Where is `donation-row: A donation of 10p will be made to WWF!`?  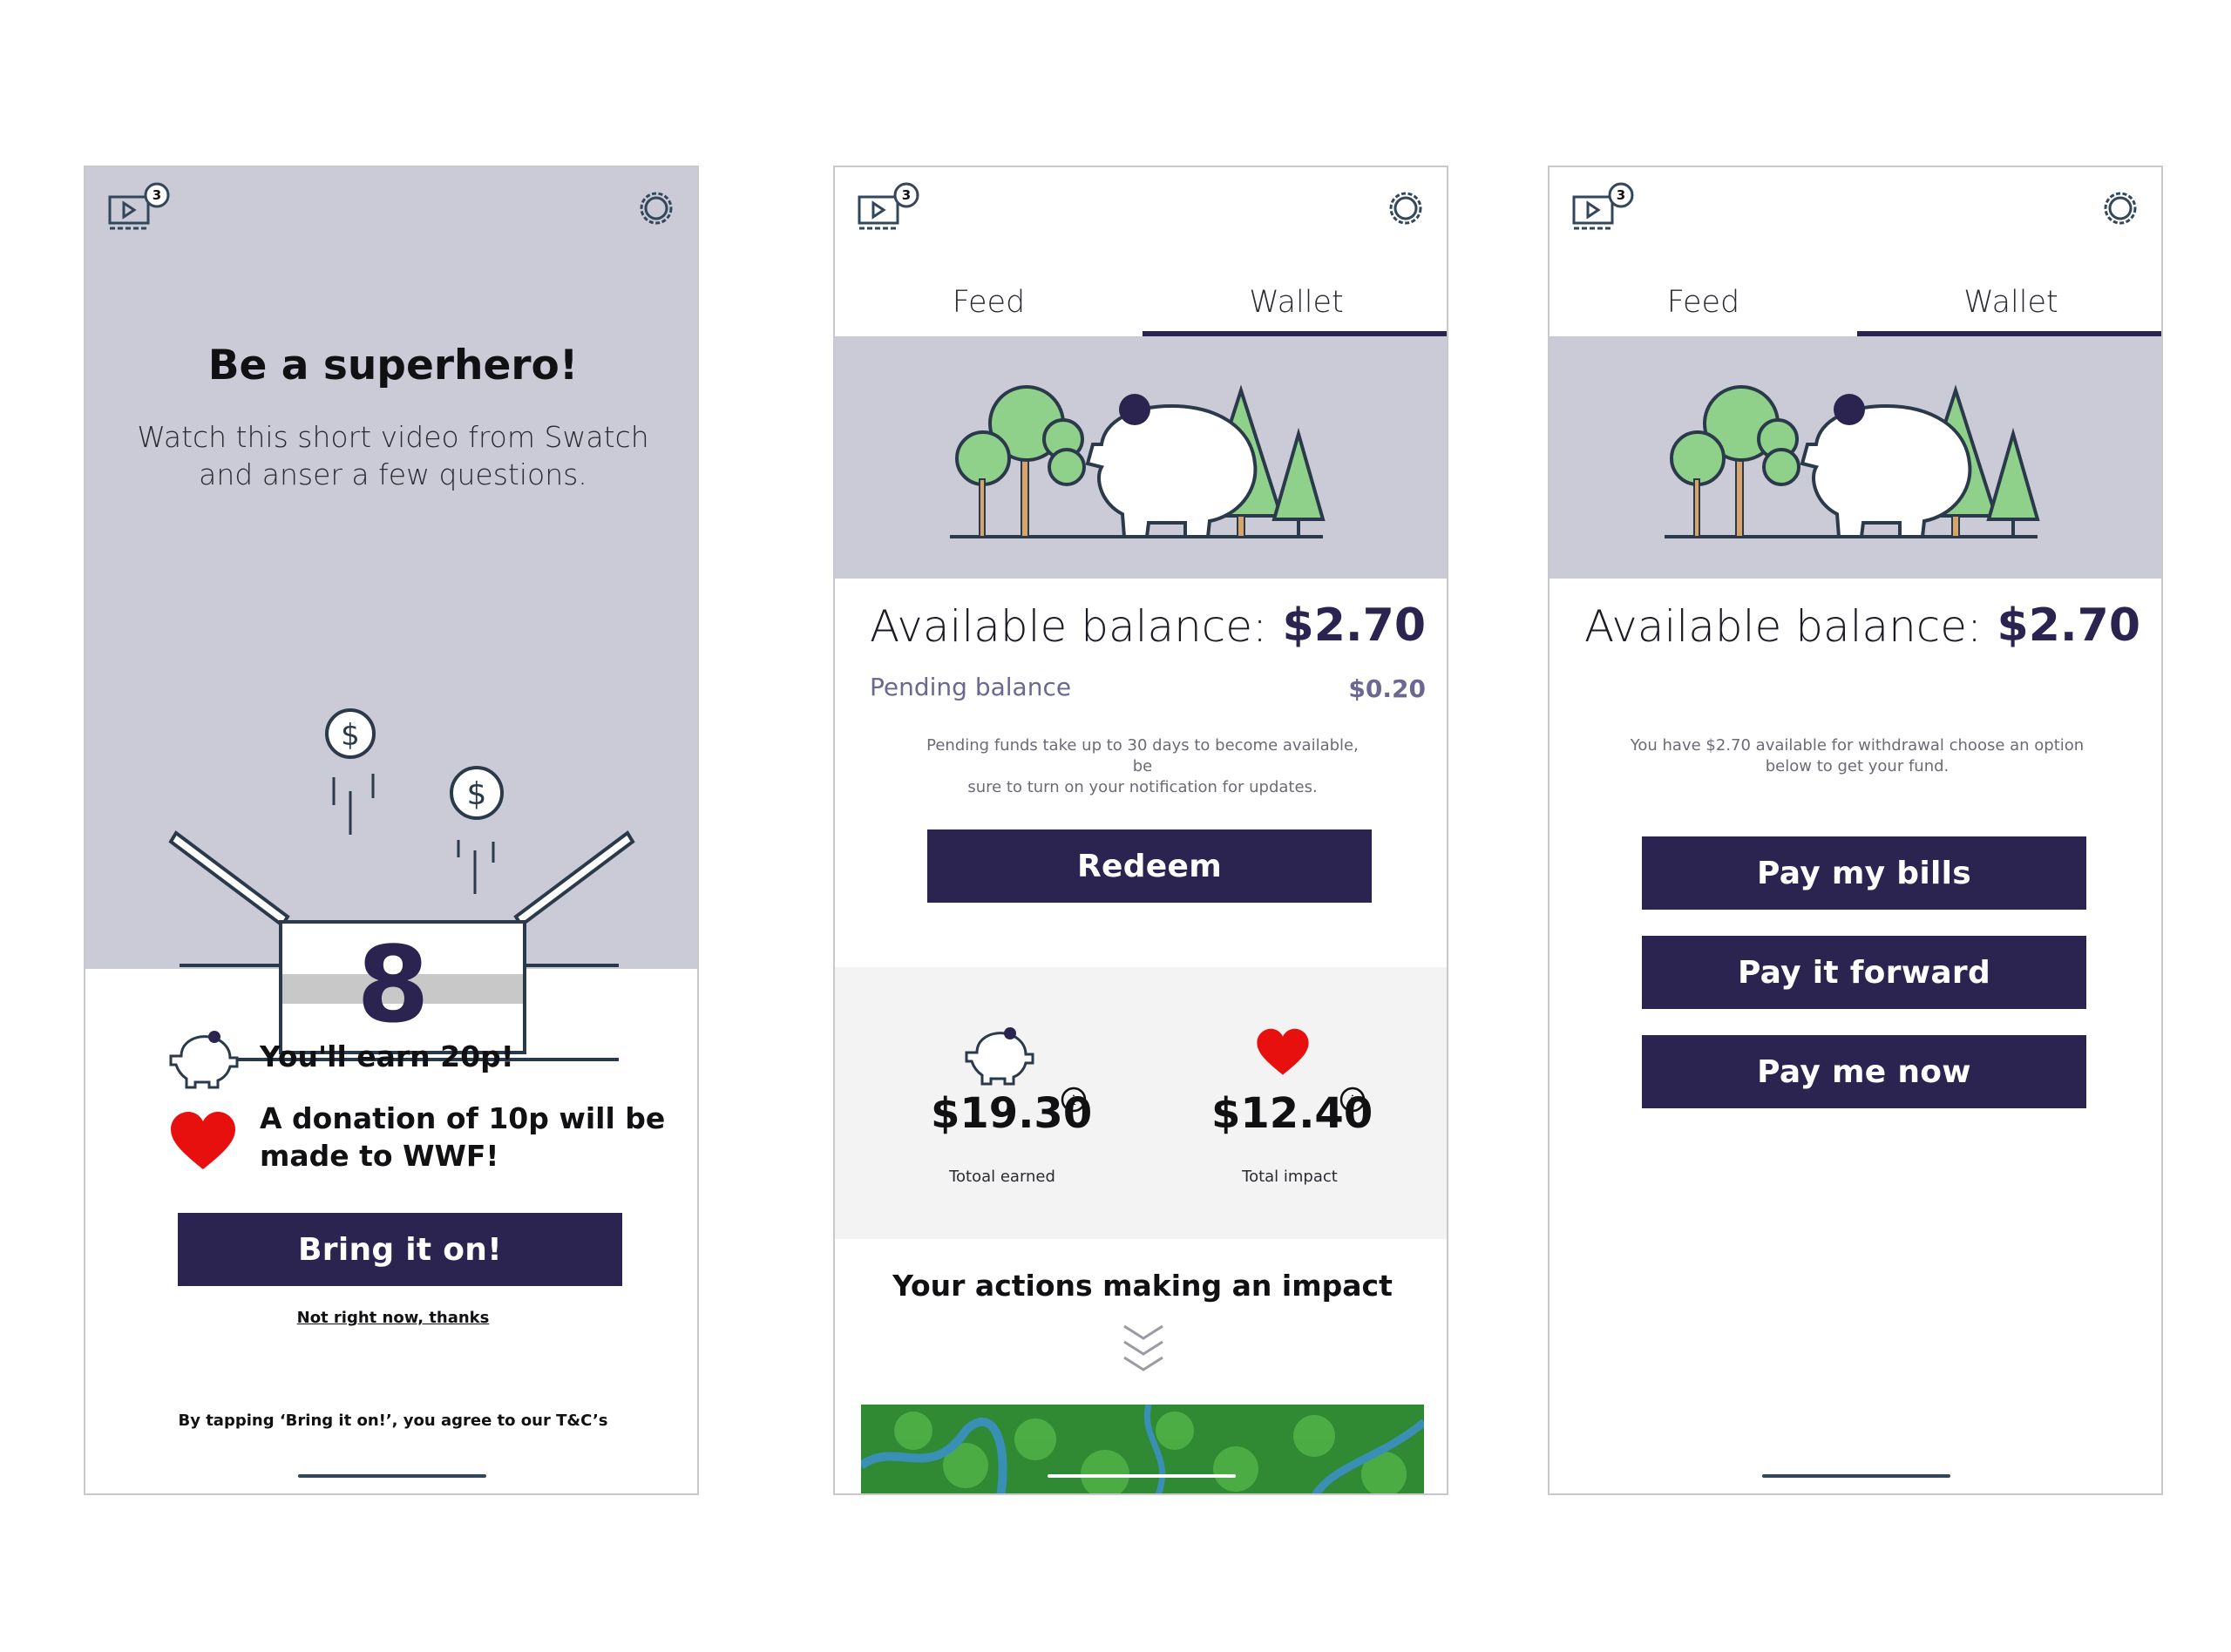
donation-row: A donation of 10p will be made to WWF! is located at coordinates (414, 1138).